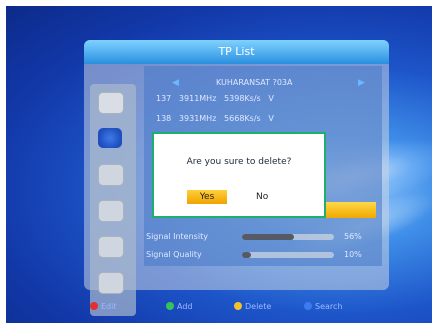  Describe the element at coordinates (177, 236) in the screenshot. I see `signal-intensity-label: Signal Intensity` at that location.